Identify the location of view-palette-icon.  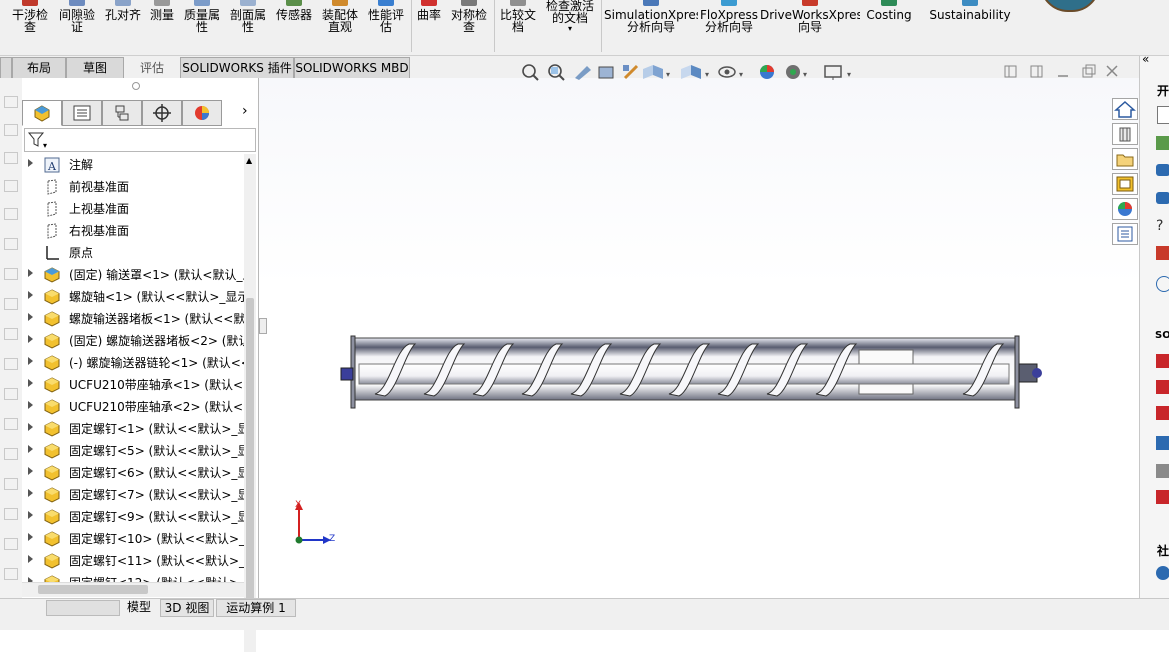
(1125, 184).